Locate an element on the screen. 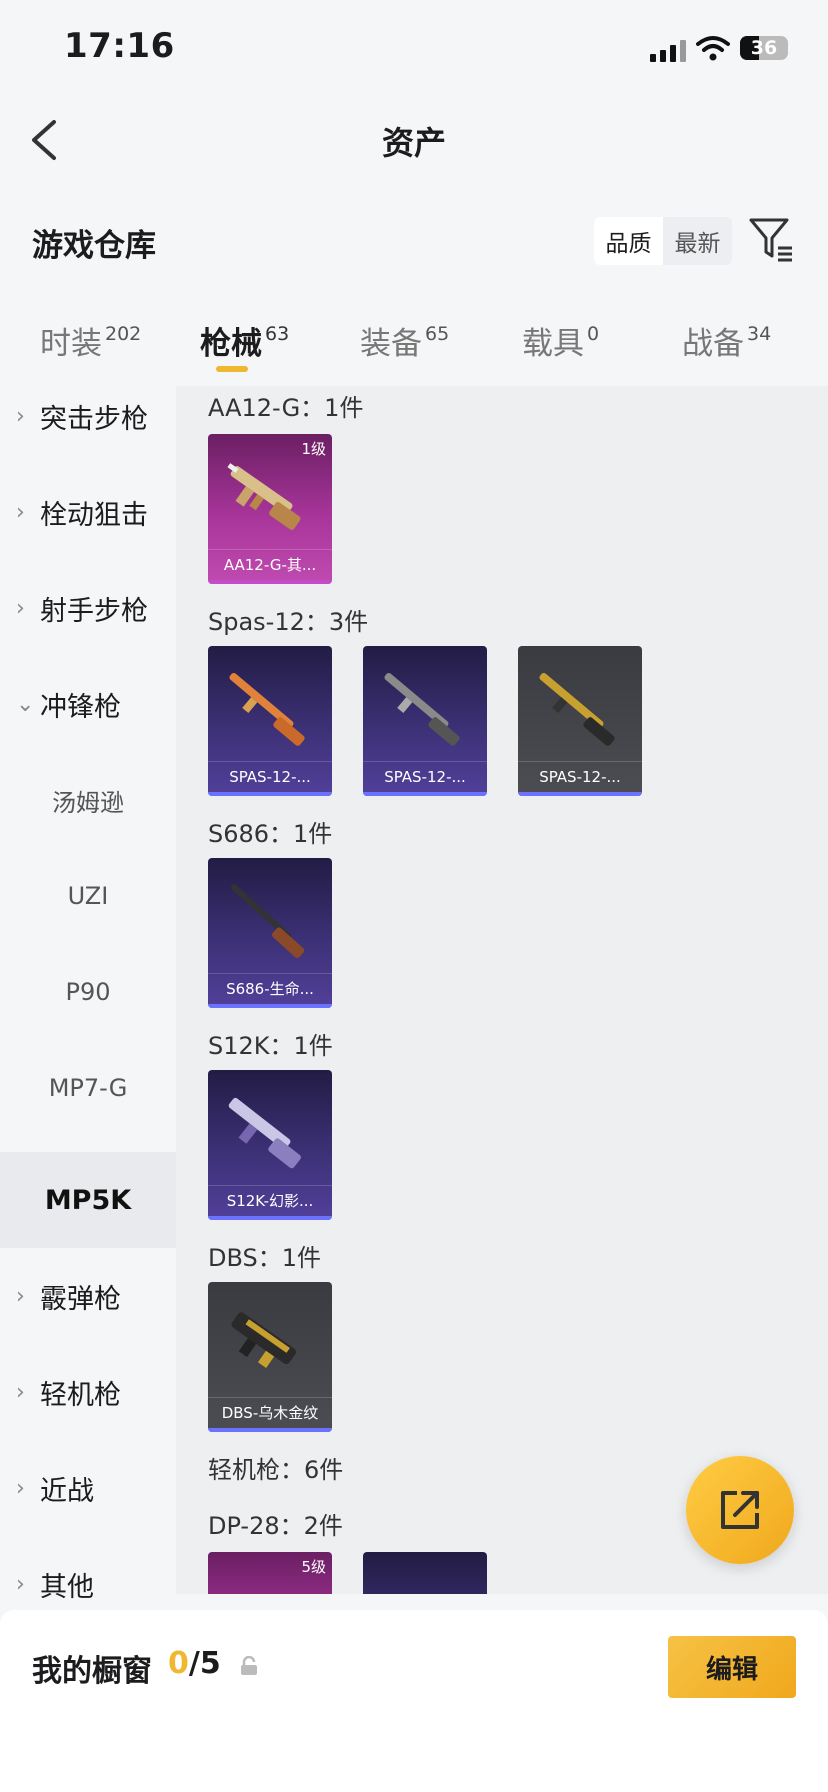  sidebar-item-lmg: › 轻机枪 is located at coordinates (88, 1392).